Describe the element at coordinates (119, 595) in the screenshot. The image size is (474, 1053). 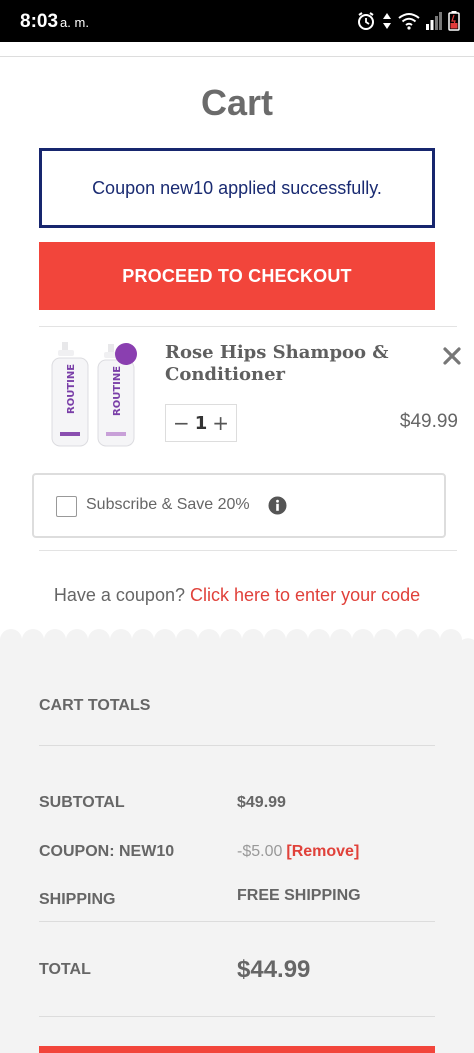
I see `coupon-prompt-text: Have a coupon?` at that location.